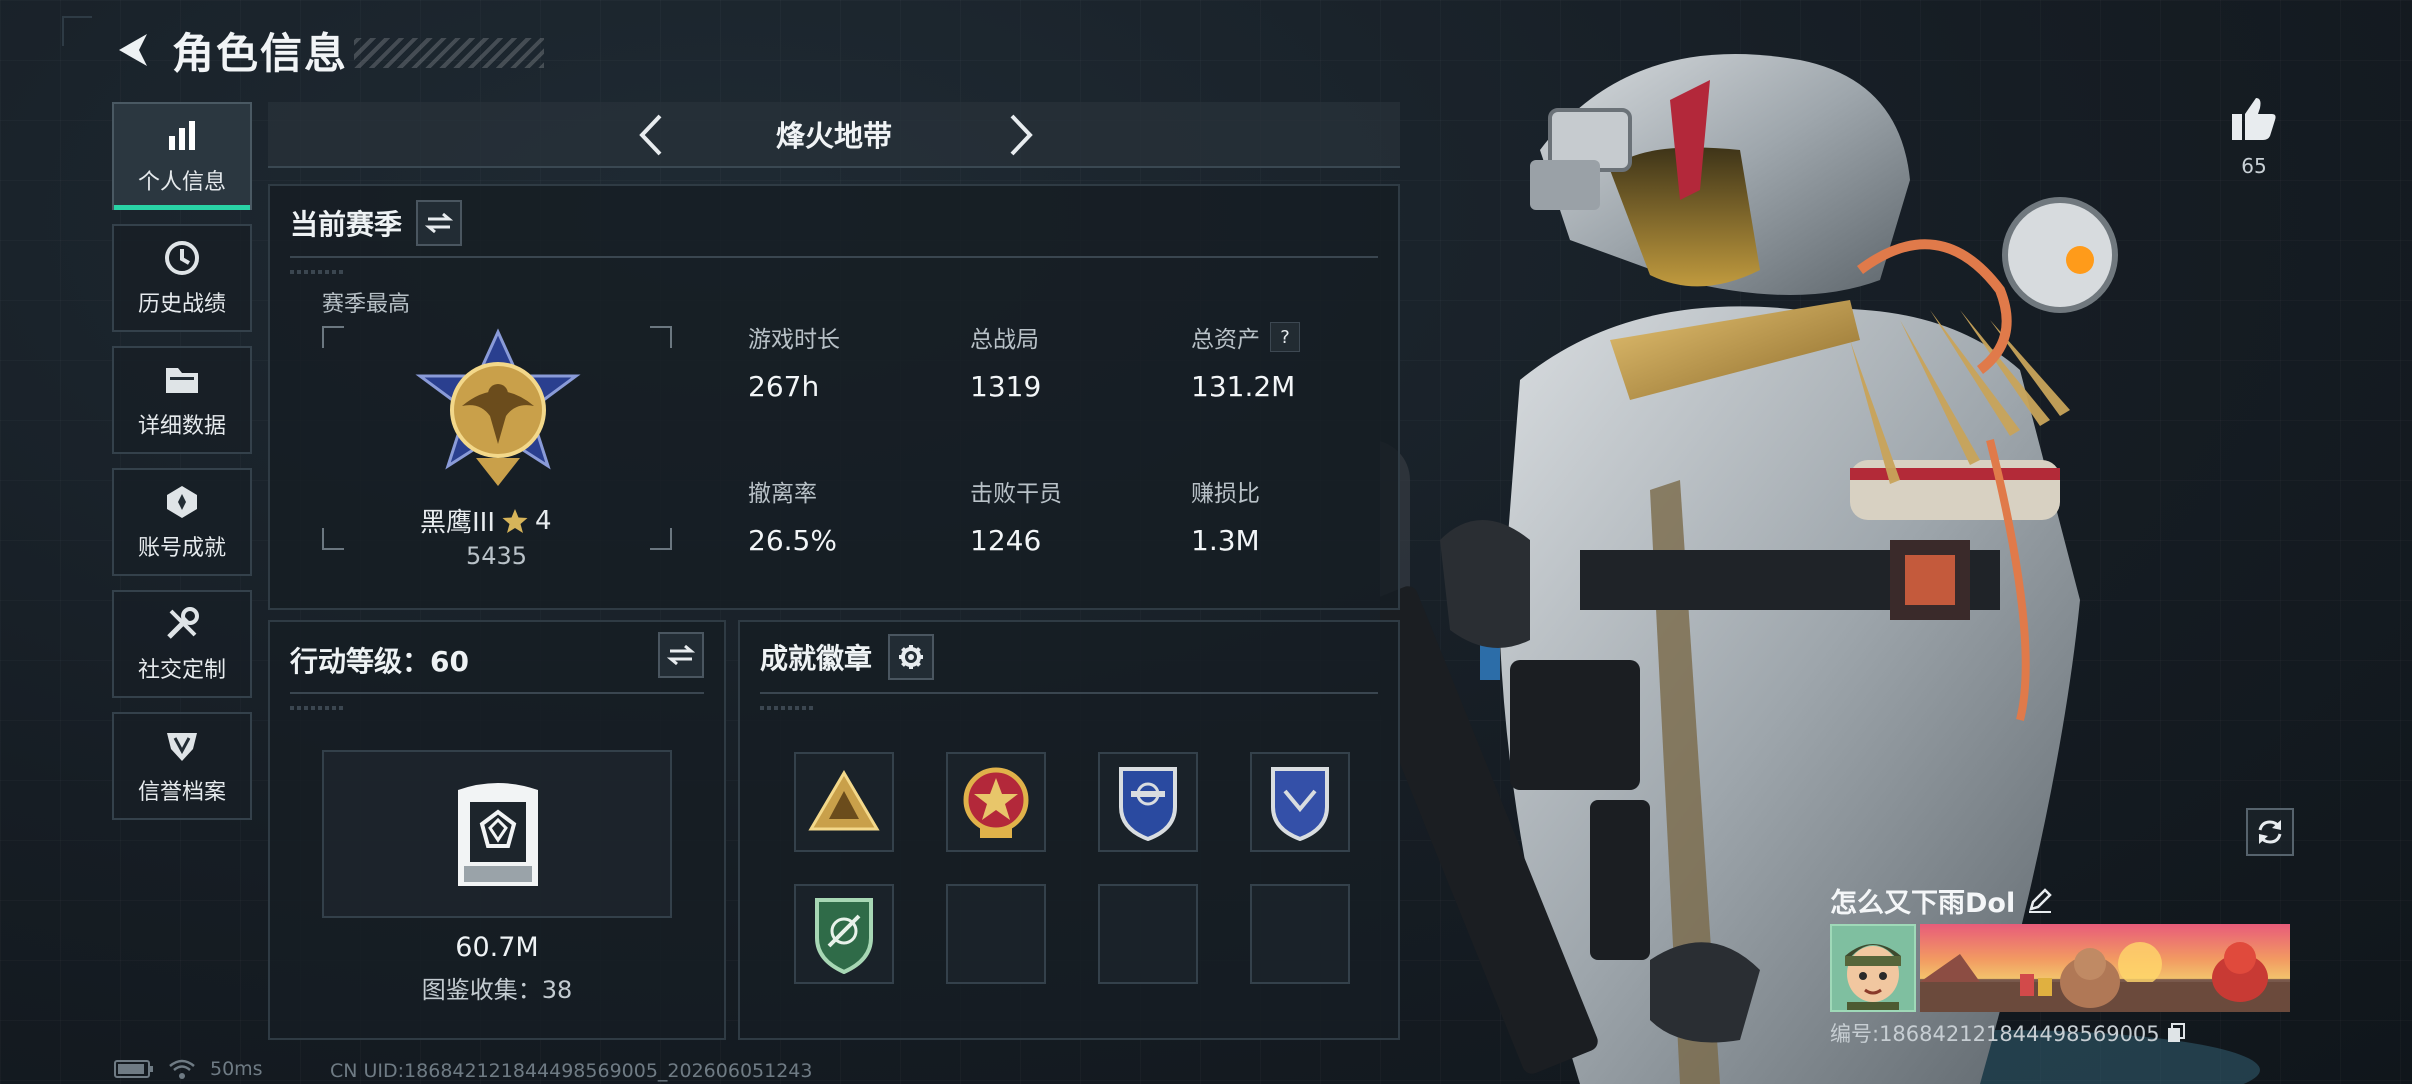 Image resolution: width=2412 pixels, height=1084 pixels. What do you see at coordinates (236, 1069) in the screenshot?
I see `ping-value: 50ms` at bounding box center [236, 1069].